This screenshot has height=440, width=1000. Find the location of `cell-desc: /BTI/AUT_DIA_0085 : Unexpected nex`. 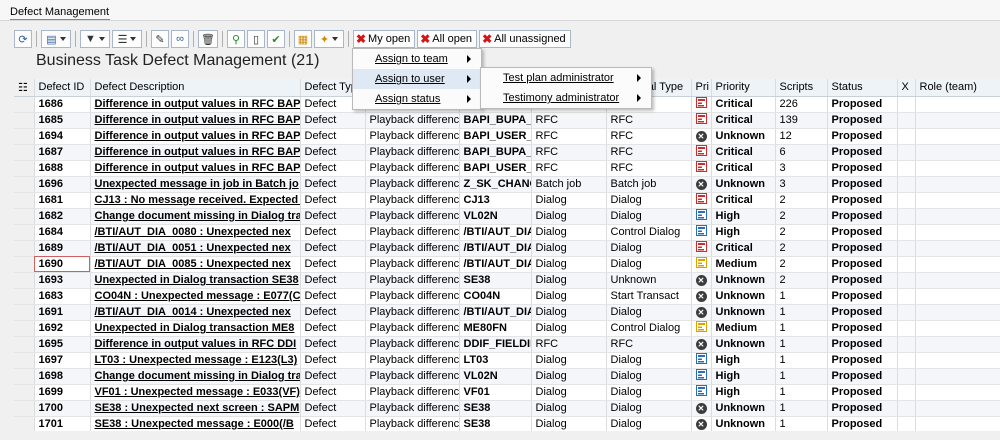

cell-desc: /BTI/AUT_DIA_0085 : Unexpected nex is located at coordinates (195, 264).